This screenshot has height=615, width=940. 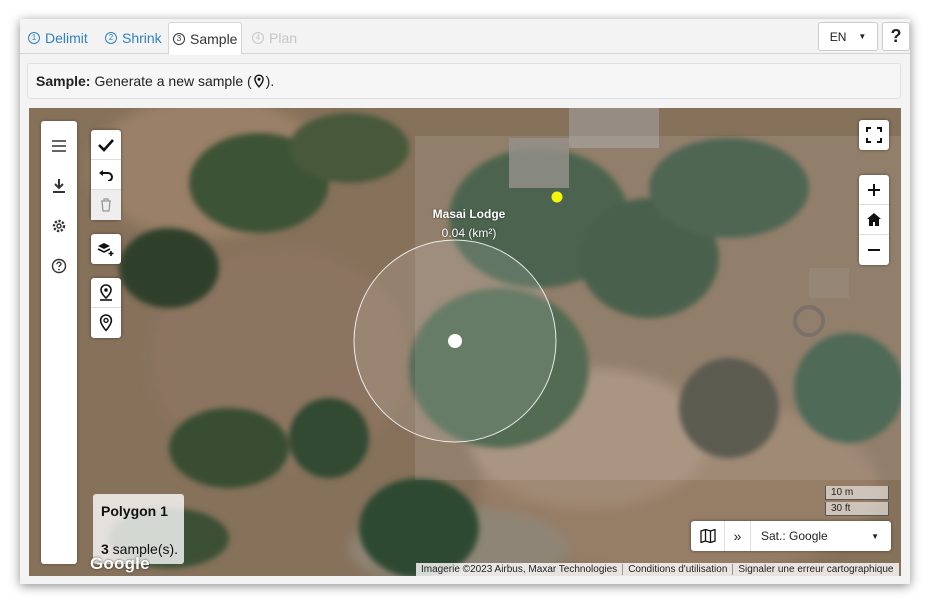 What do you see at coordinates (173, 81) in the screenshot?
I see `instruction-text: Generate a new sample (` at bounding box center [173, 81].